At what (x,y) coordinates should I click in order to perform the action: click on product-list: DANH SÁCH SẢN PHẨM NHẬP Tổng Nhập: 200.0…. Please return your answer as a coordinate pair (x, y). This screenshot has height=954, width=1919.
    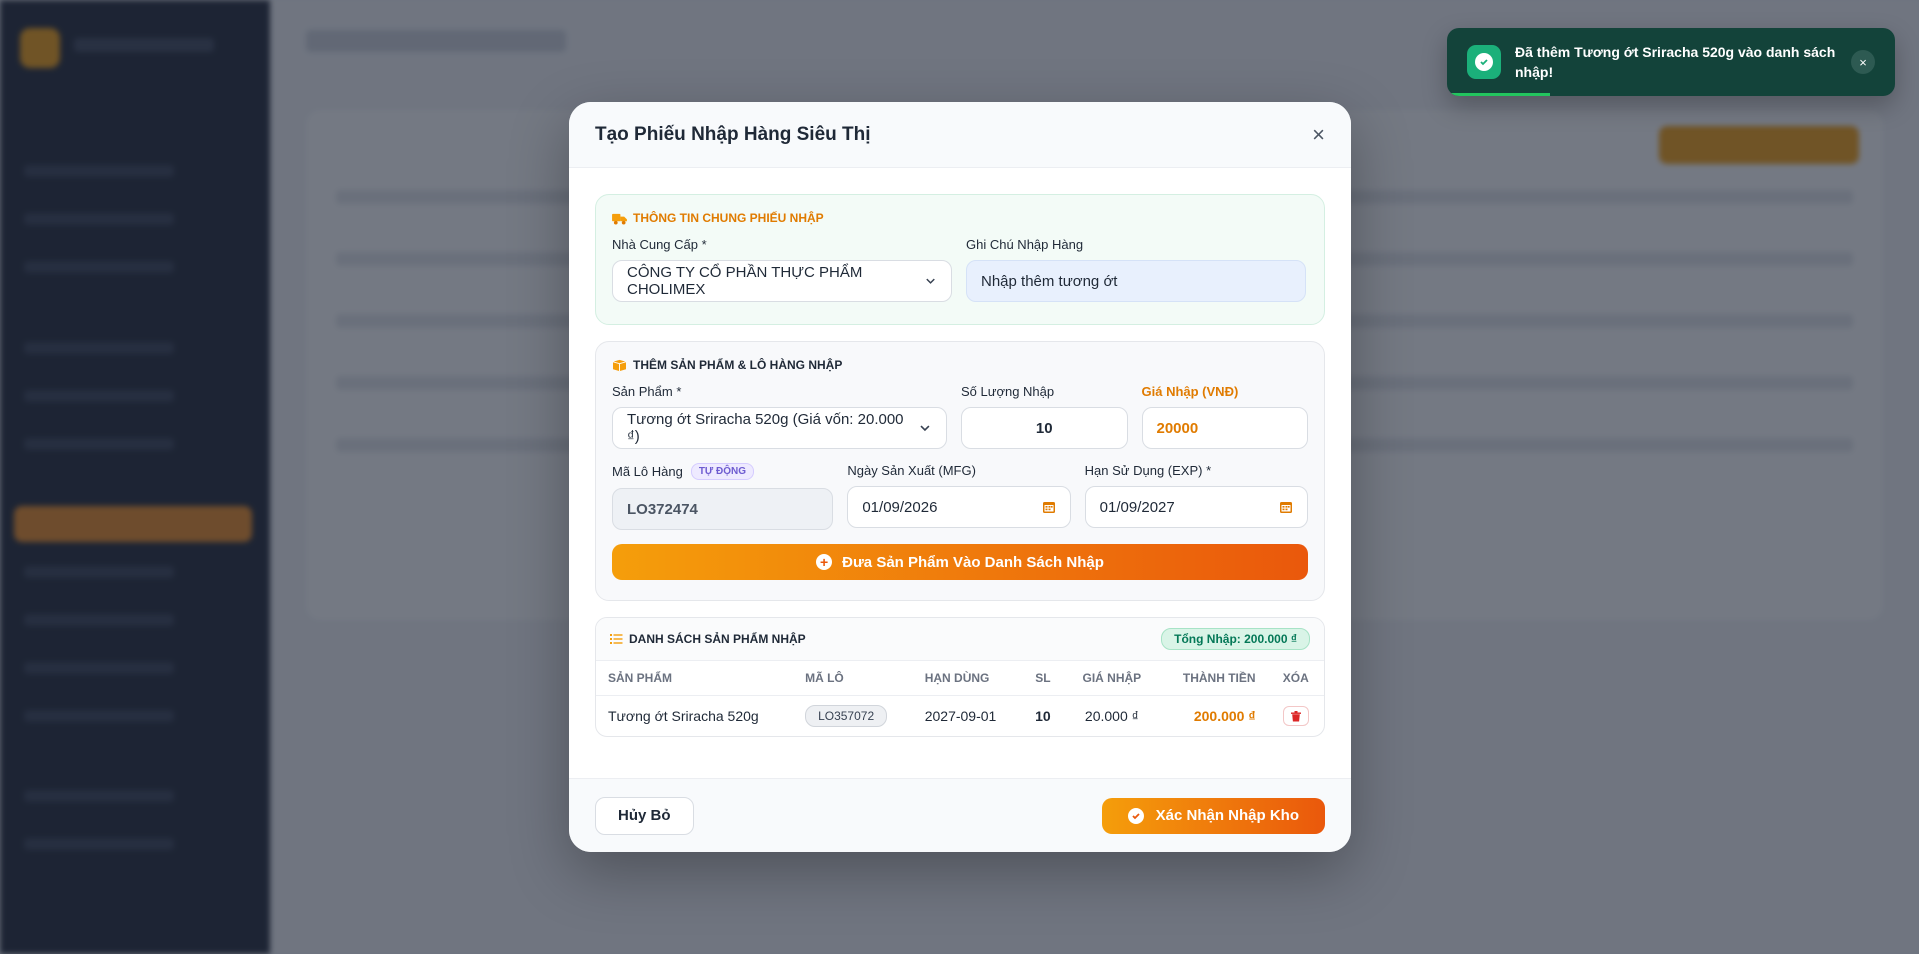
    Looking at the image, I should click on (960, 677).